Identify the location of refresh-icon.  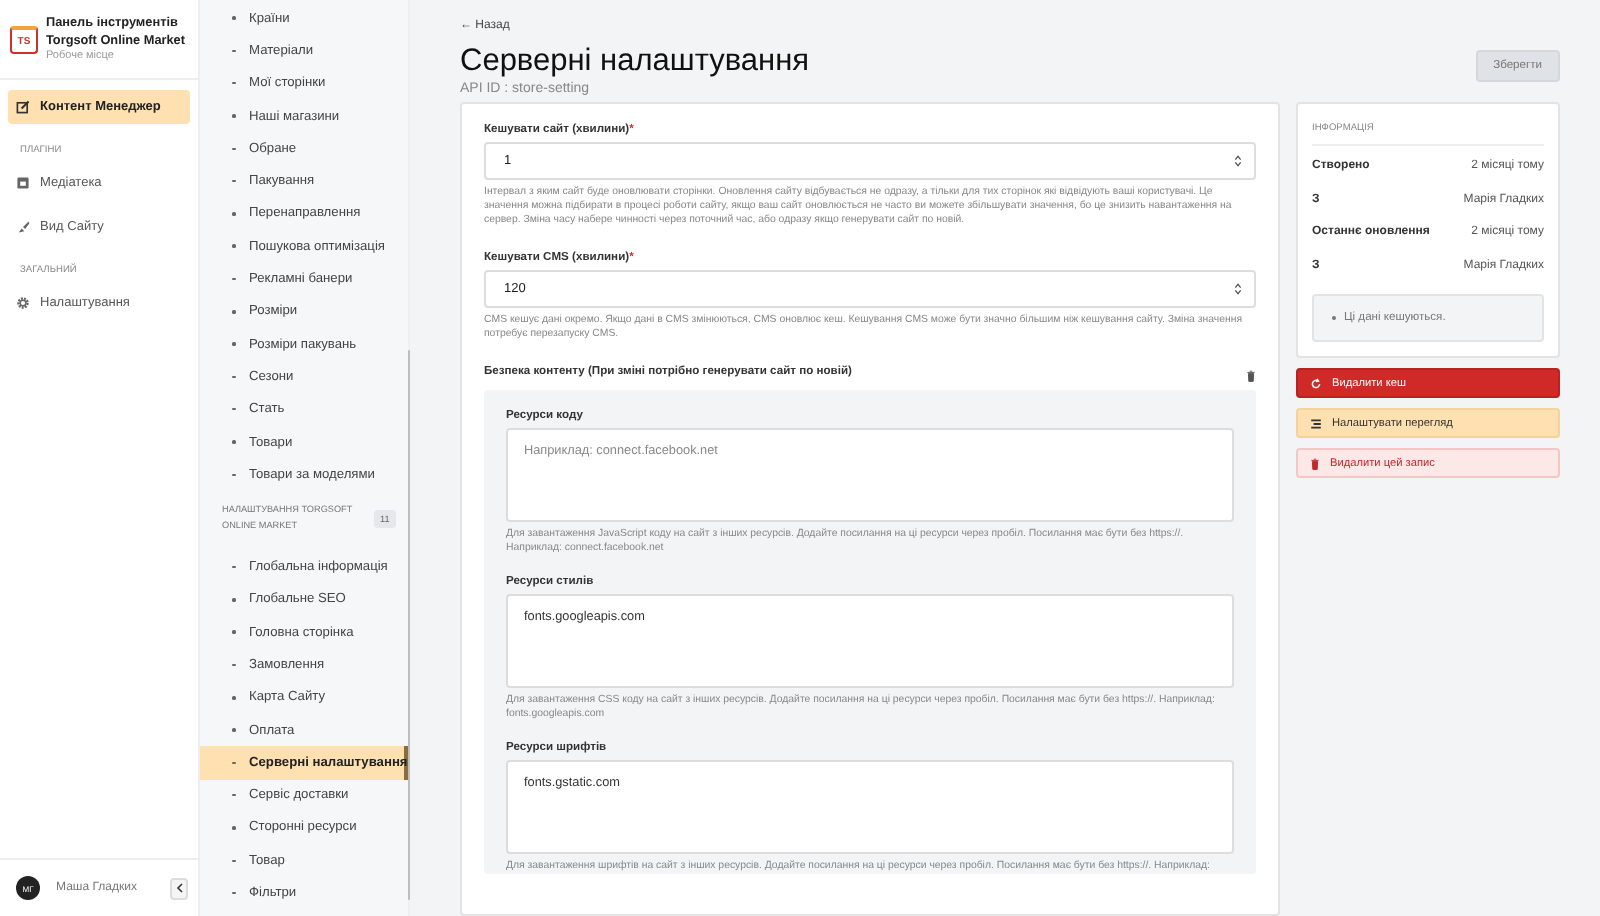
(1316, 383).